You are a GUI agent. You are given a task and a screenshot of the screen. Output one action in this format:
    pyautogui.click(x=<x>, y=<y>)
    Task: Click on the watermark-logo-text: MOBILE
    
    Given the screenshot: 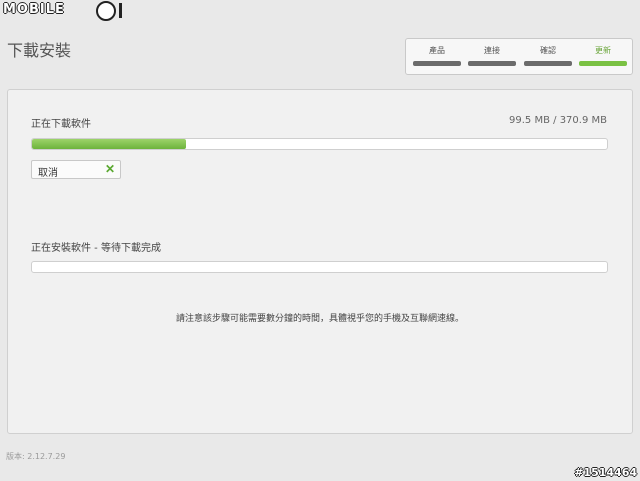 What is the action you would take?
    pyautogui.click(x=34, y=9)
    